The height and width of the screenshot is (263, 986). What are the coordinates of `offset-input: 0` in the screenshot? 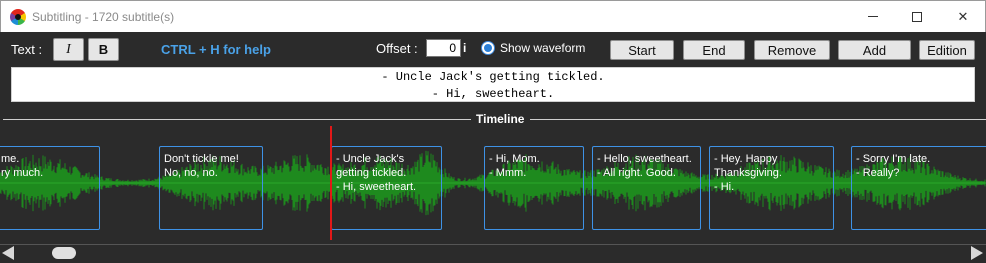 It's located at (443, 48).